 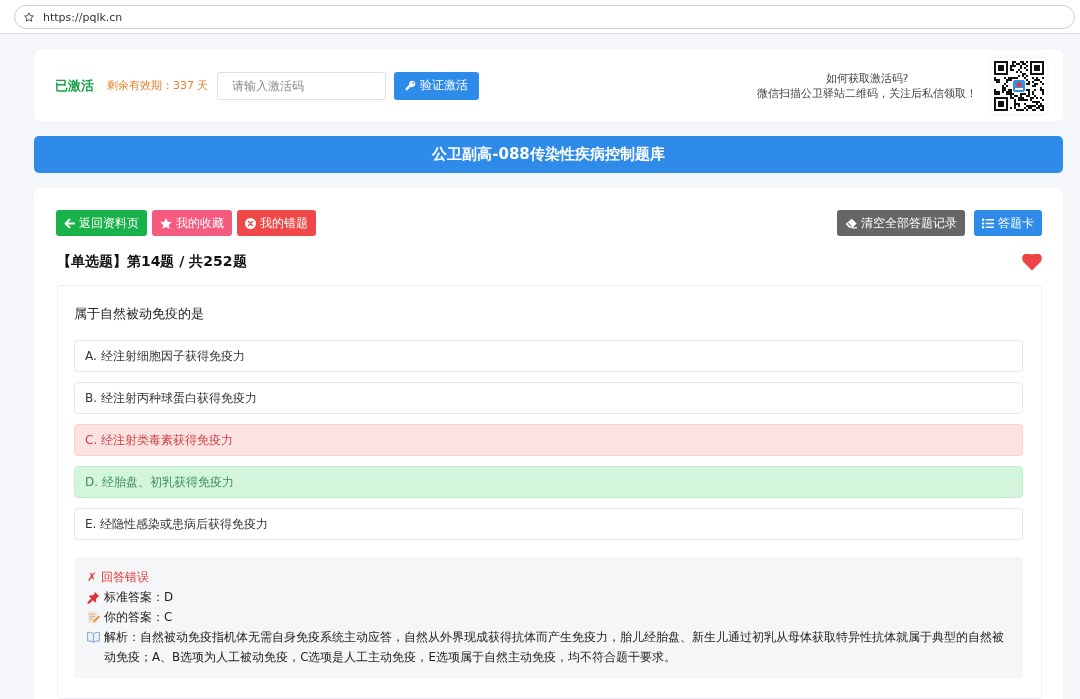 I want to click on favorites-button: 我的收藏, so click(x=192, y=223).